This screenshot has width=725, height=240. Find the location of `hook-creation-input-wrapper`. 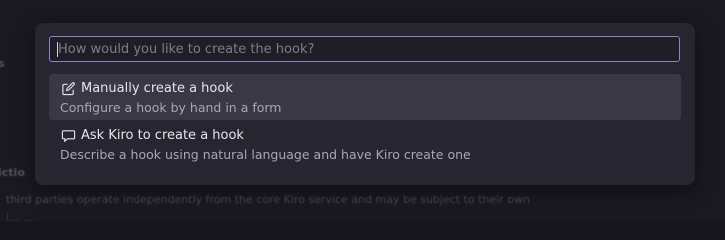

hook-creation-input-wrapper is located at coordinates (364, 49).